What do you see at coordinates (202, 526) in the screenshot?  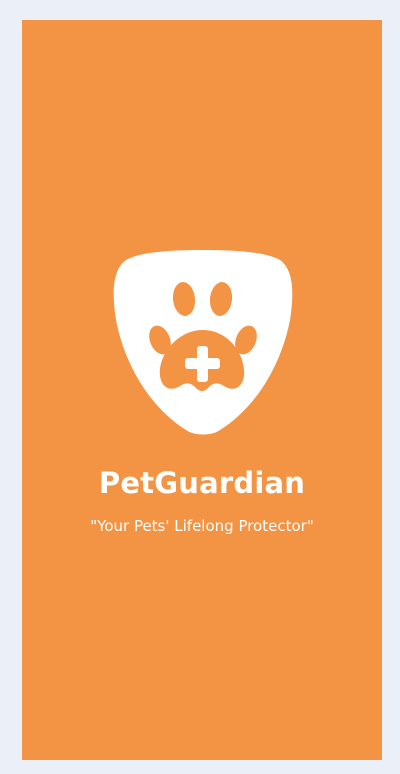 I see `app-tagline: "Your Pets' Lifelong Protector"` at bounding box center [202, 526].